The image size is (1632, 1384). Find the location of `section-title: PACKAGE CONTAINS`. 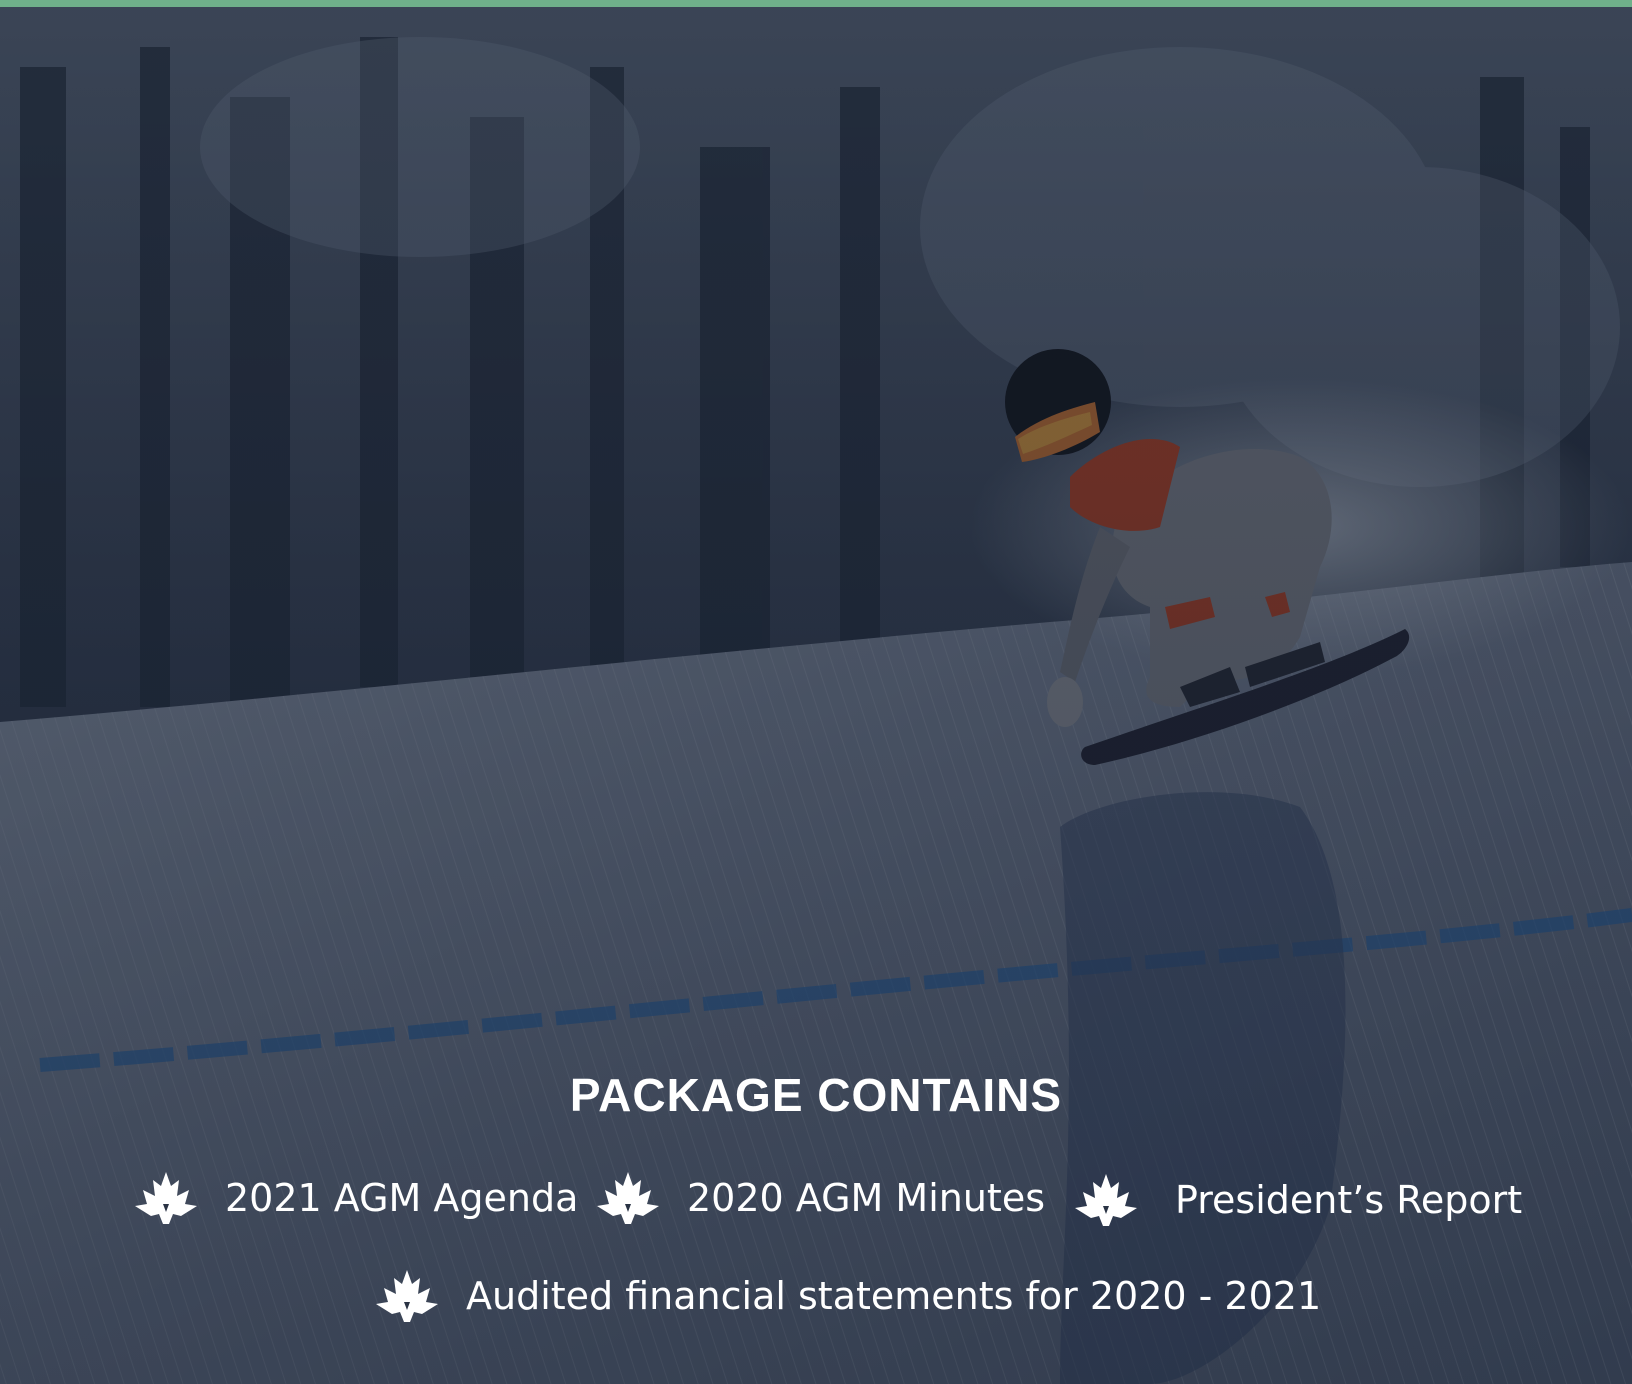

section-title: PACKAGE CONTAINS is located at coordinates (816, 1095).